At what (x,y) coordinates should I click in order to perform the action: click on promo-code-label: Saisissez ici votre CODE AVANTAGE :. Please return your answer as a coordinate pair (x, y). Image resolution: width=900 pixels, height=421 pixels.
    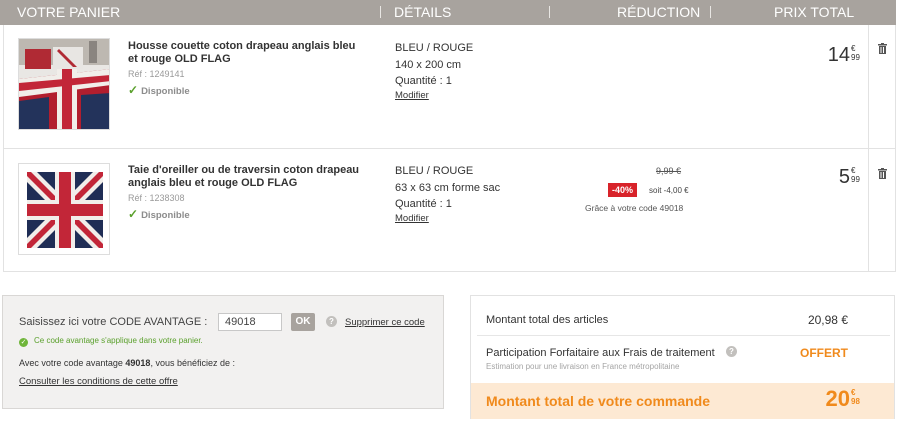
    Looking at the image, I should click on (113, 322).